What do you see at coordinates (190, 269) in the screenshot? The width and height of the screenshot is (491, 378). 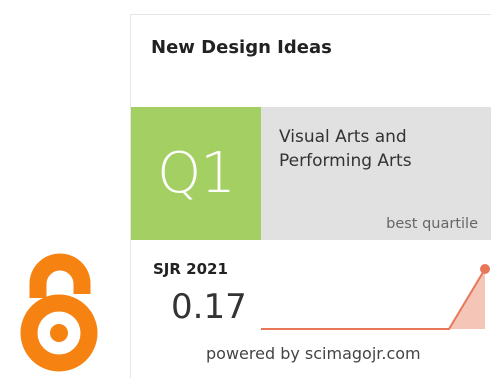 I see `sjr-label: SJR 2021` at bounding box center [190, 269].